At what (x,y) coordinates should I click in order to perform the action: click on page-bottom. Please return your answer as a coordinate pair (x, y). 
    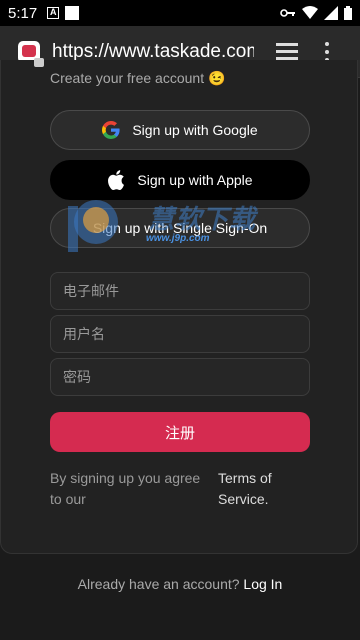
    Looking at the image, I should click on (180, 637).